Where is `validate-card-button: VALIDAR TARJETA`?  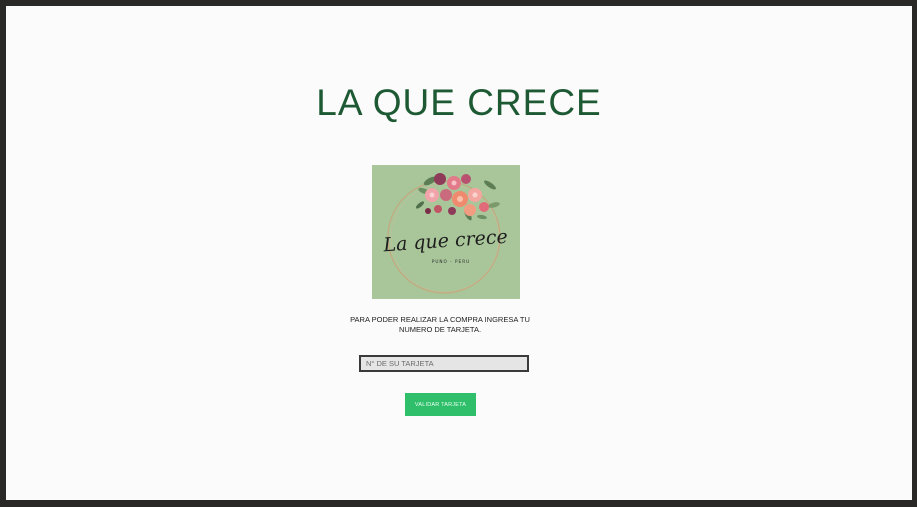
validate-card-button: VALIDAR TARJETA is located at coordinates (440, 404).